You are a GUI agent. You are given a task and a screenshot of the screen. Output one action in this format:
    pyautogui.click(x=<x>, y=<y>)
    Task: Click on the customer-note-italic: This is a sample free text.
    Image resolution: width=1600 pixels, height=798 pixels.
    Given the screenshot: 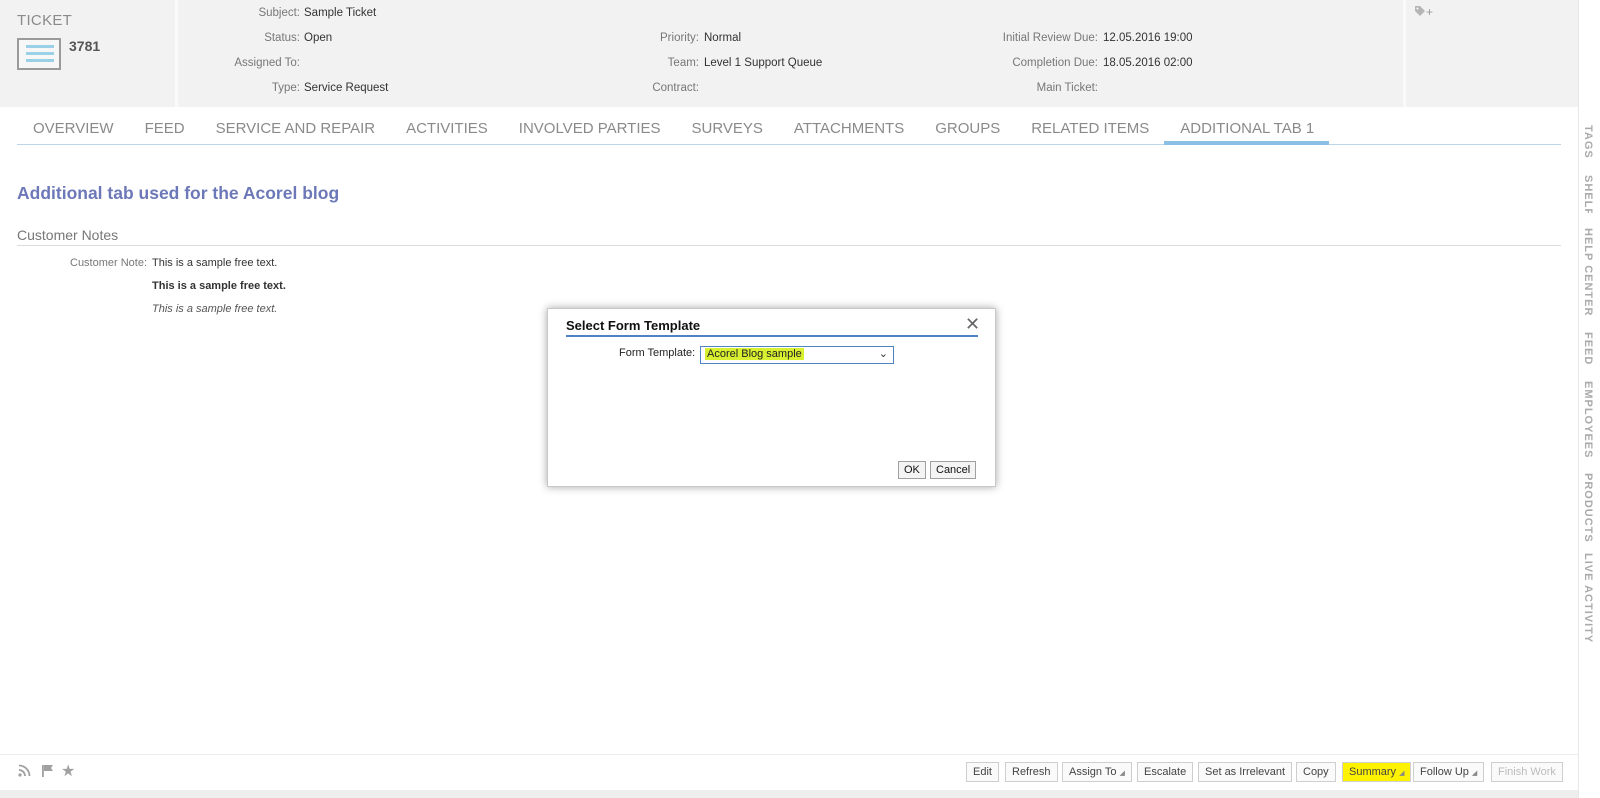 What is the action you would take?
    pyautogui.click(x=215, y=309)
    